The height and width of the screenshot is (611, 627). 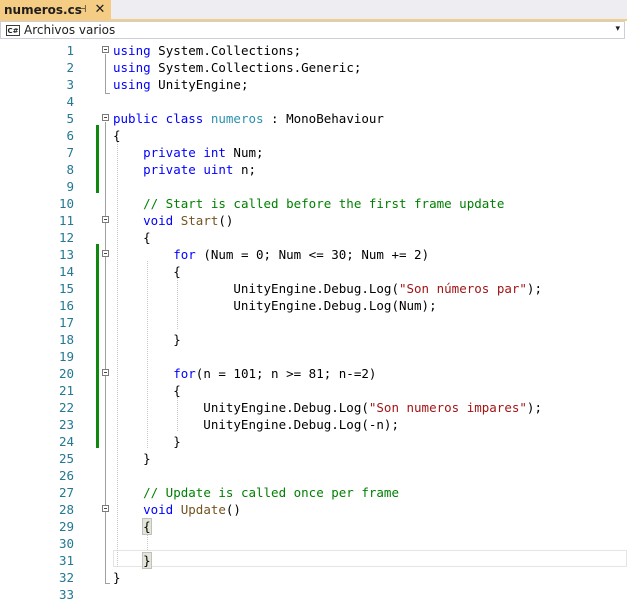 What do you see at coordinates (188, 169) in the screenshot?
I see `keyword-token: private uint` at bounding box center [188, 169].